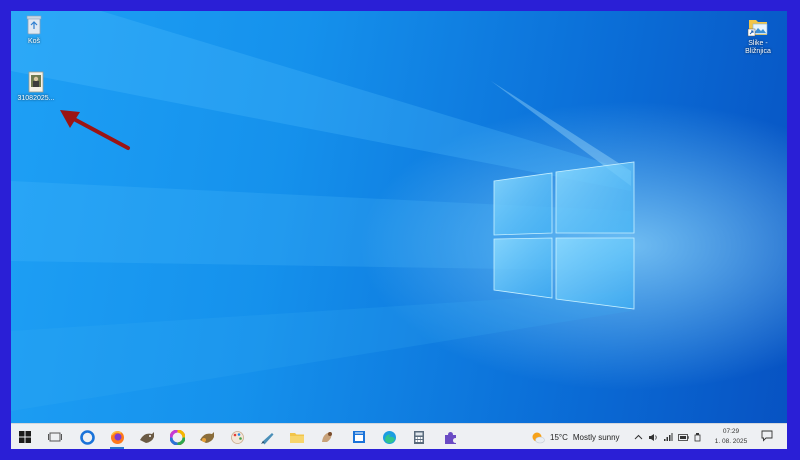 This screenshot has width=800, height=460. Describe the element at coordinates (731, 437) in the screenshot. I see `taskbar-clock: 07:29 1. 08. 2025` at that location.